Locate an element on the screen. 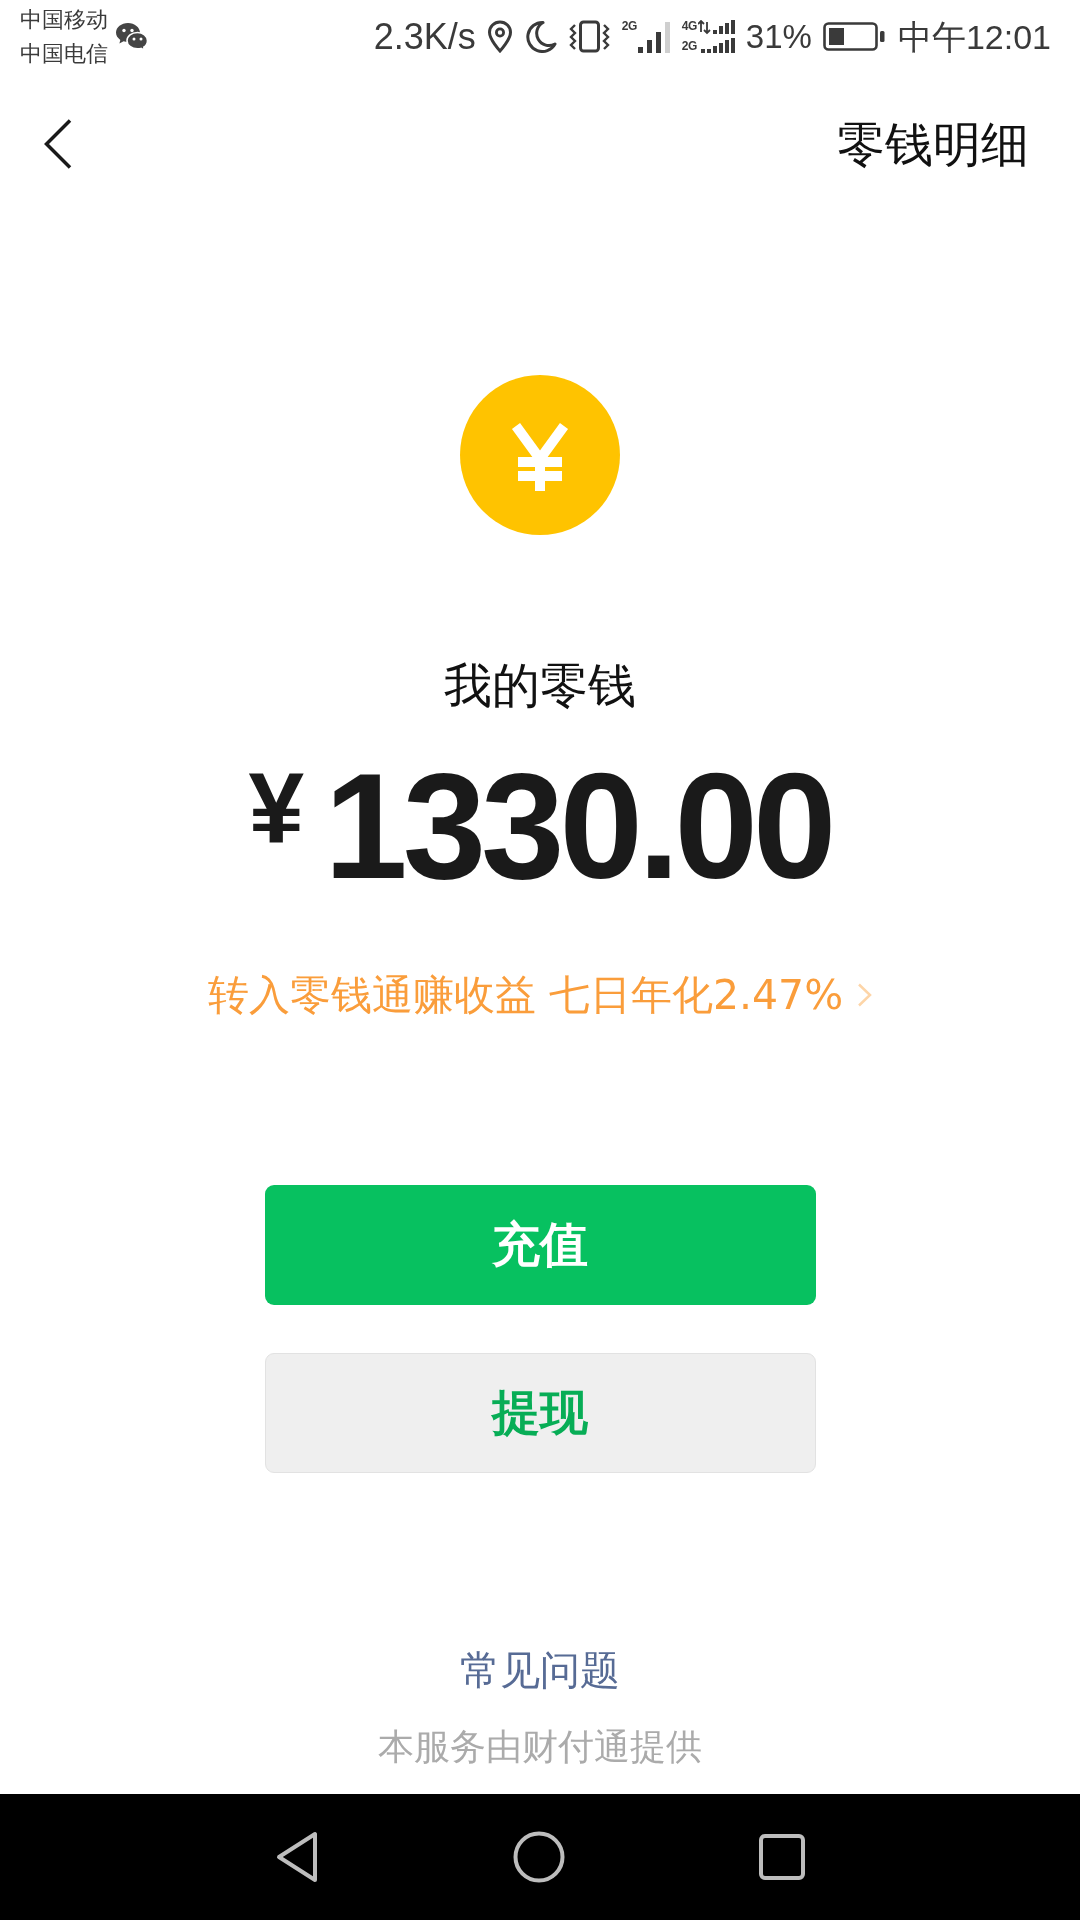  promo-link: 转入零钱通赚收益 七日年化2.47% is located at coordinates (525, 995).